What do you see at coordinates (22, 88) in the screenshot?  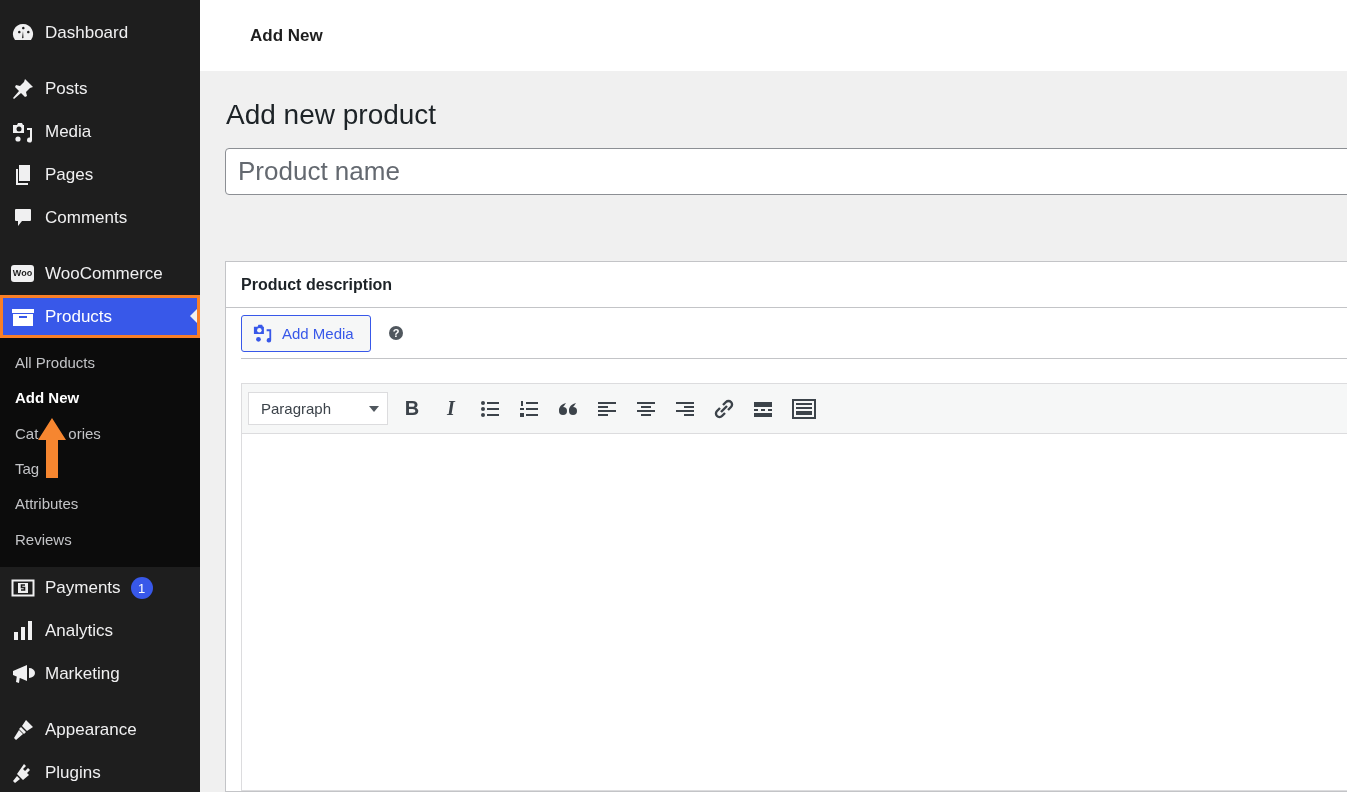 I see `pin-icon` at bounding box center [22, 88].